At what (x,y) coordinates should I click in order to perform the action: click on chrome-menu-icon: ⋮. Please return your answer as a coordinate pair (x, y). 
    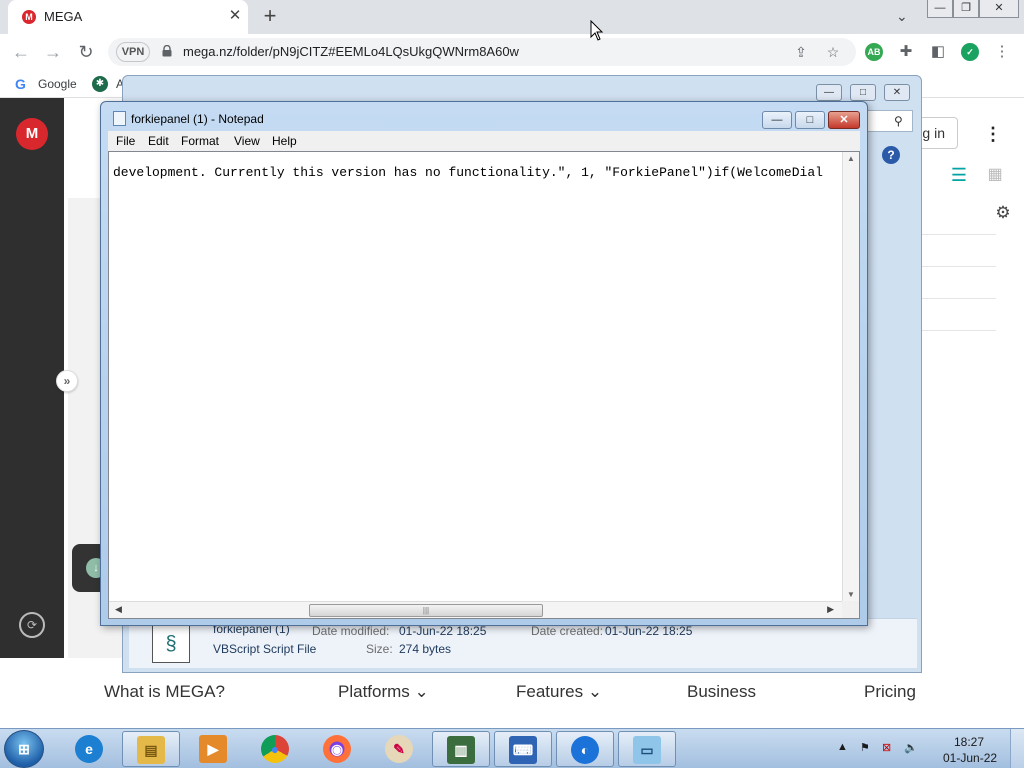
    Looking at the image, I should click on (1002, 52).